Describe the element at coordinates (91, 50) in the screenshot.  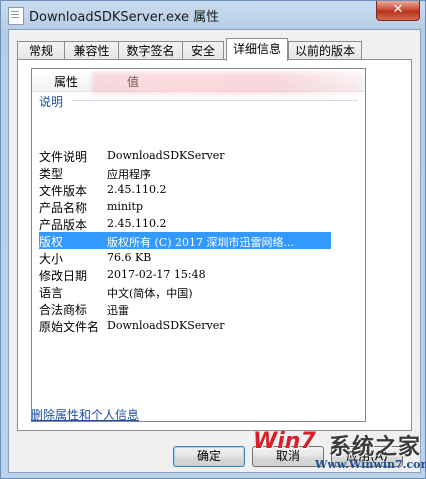
I see `tab-compatibility: 兼容性` at that location.